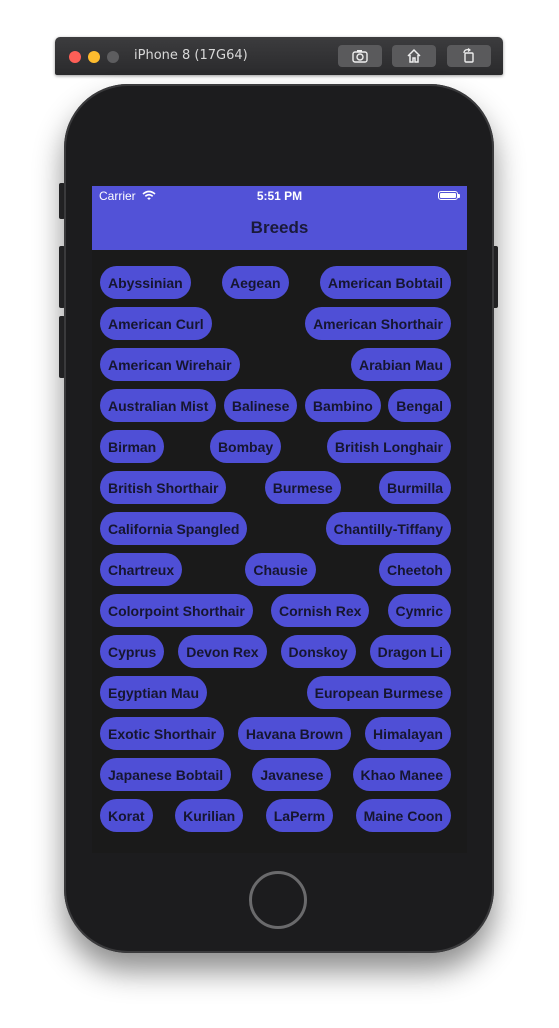 The image size is (559, 1028). What do you see at coordinates (275, 364) in the screenshot?
I see `breed-row: American Wirehair Arabian Mau` at bounding box center [275, 364].